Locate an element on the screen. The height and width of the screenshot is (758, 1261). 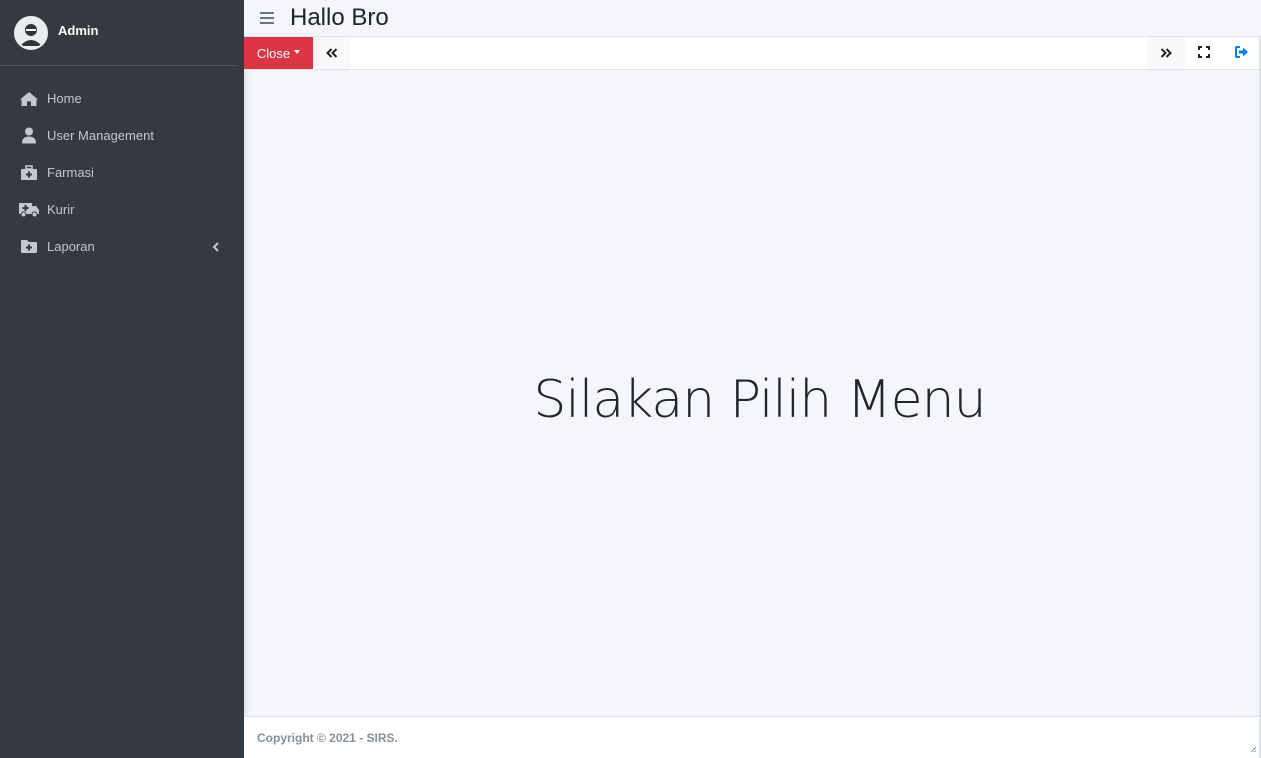
chevron-left-icon is located at coordinates (216, 247).